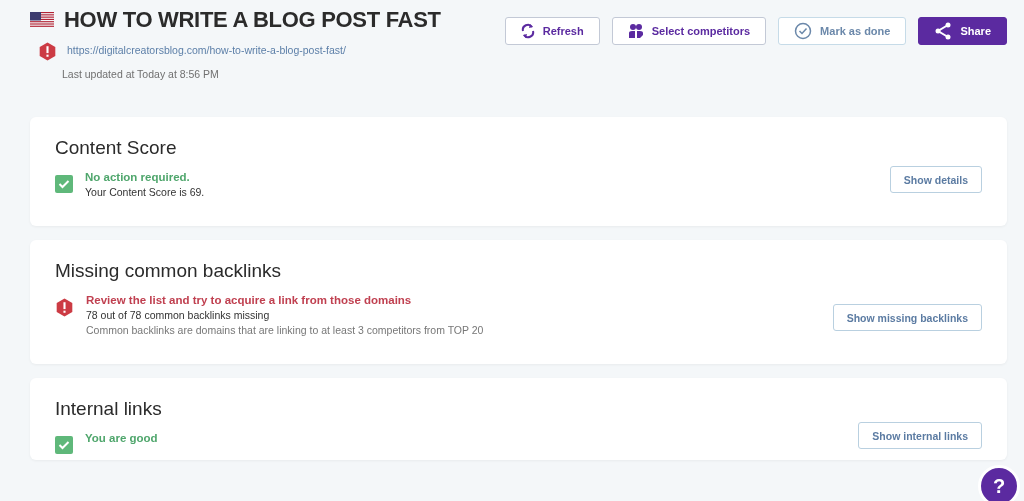 The image size is (1024, 501). What do you see at coordinates (121, 438) in the screenshot?
I see `status-headline: You are good` at bounding box center [121, 438].